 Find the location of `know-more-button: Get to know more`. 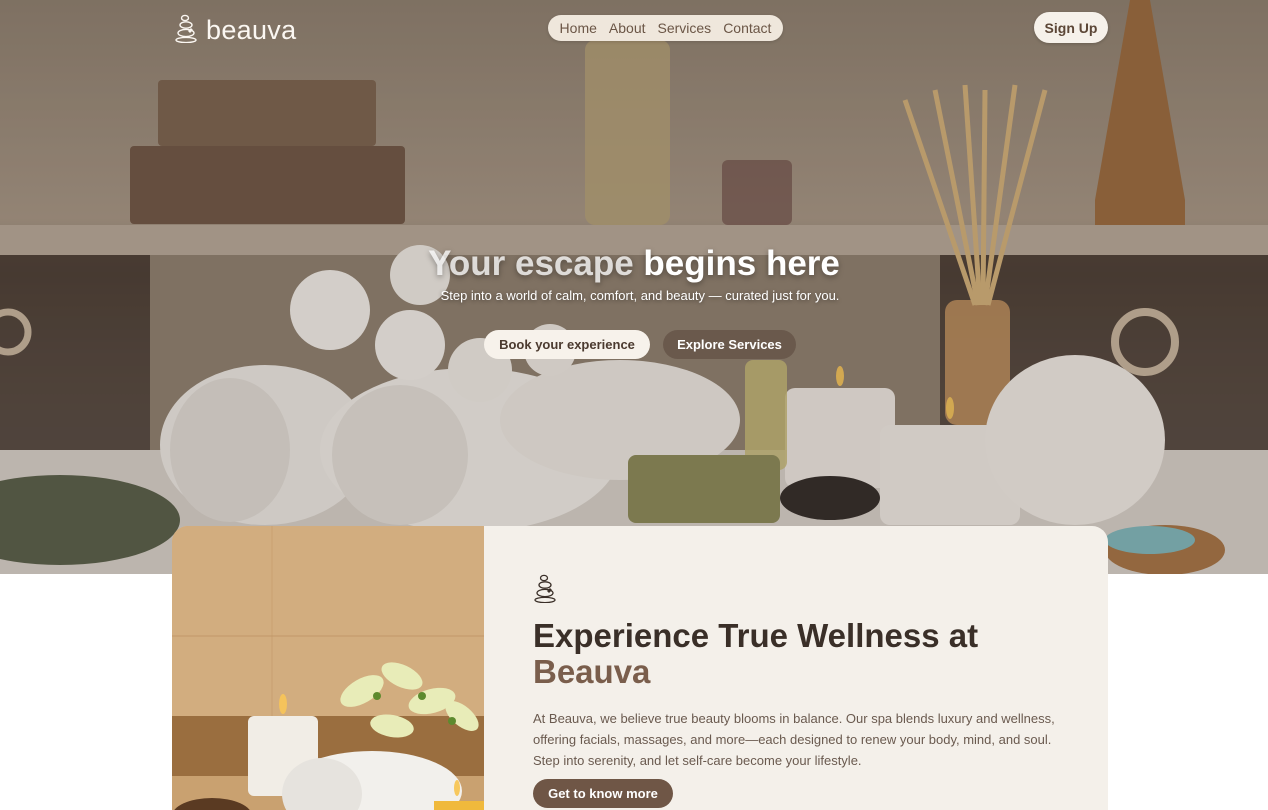

know-more-button: Get to know more is located at coordinates (603, 793).